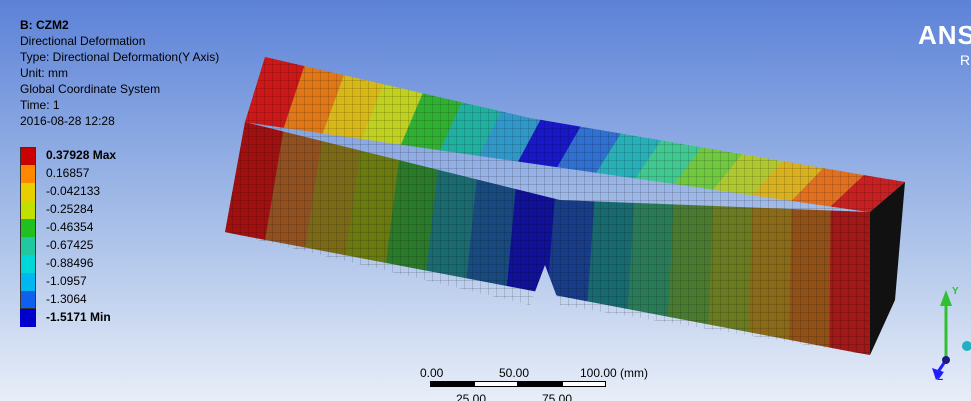  Describe the element at coordinates (40, 105) in the screenshot. I see `result-time: Time: 1` at that location.